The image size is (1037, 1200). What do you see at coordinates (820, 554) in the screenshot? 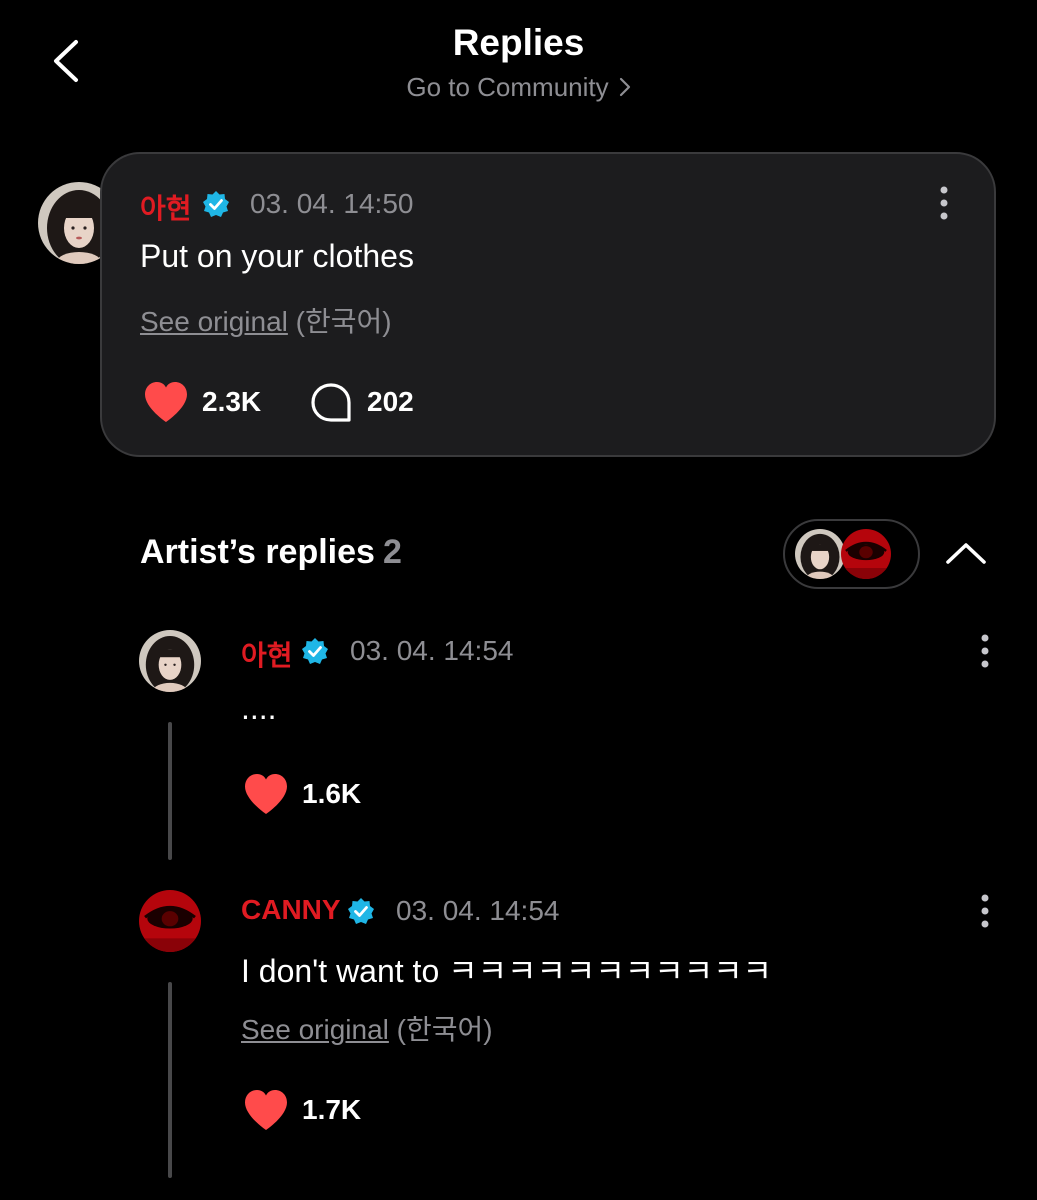
I see `artist-avatar-ahyeon` at bounding box center [820, 554].